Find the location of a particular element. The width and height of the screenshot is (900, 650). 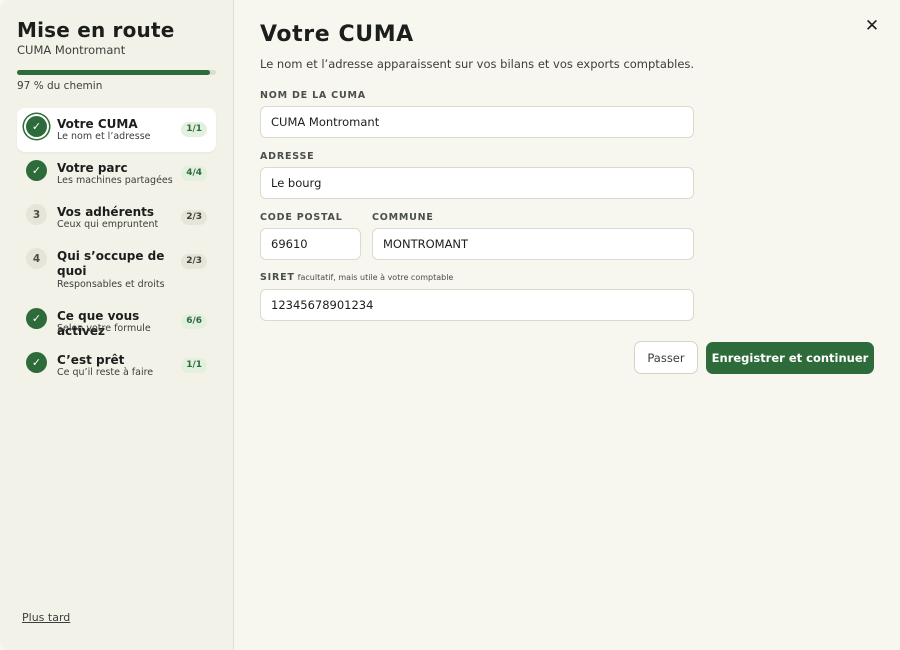

save-continue-button: Enregistrer et continuer is located at coordinates (790, 358).